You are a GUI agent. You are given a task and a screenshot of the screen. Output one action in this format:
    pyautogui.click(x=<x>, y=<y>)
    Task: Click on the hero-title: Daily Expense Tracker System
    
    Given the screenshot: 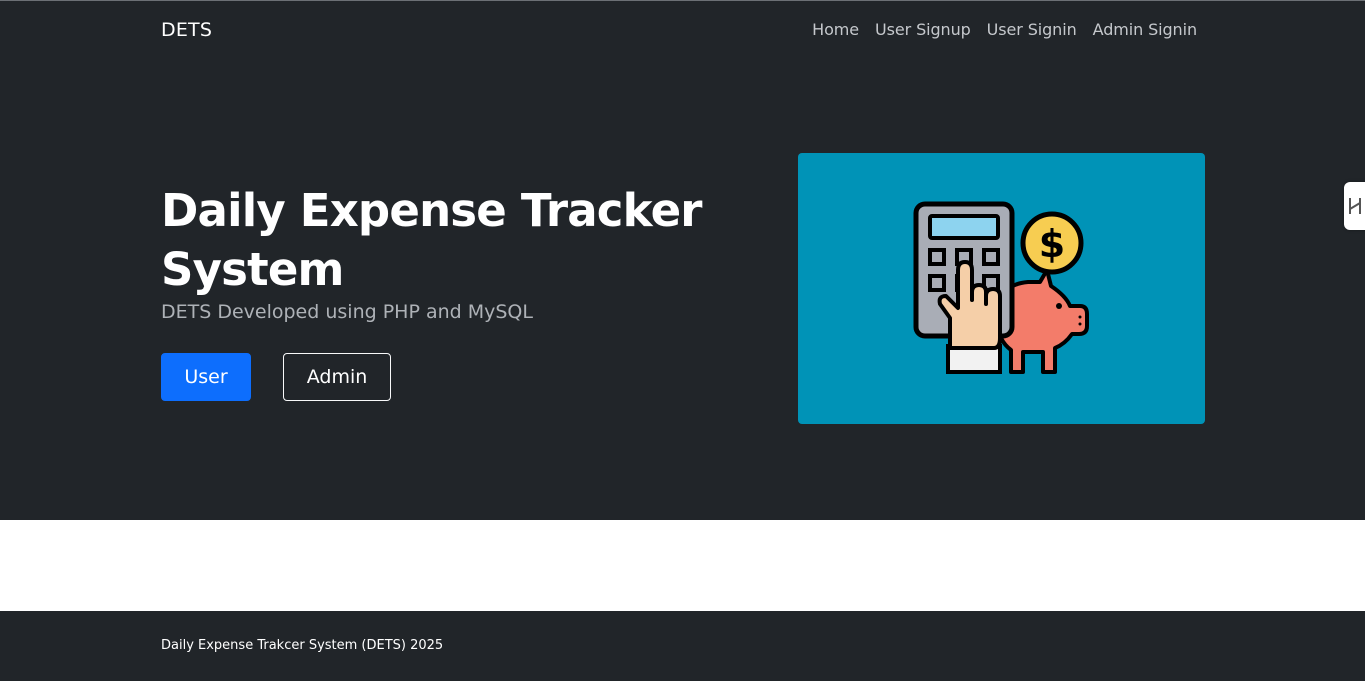 What is the action you would take?
    pyautogui.click(x=432, y=240)
    